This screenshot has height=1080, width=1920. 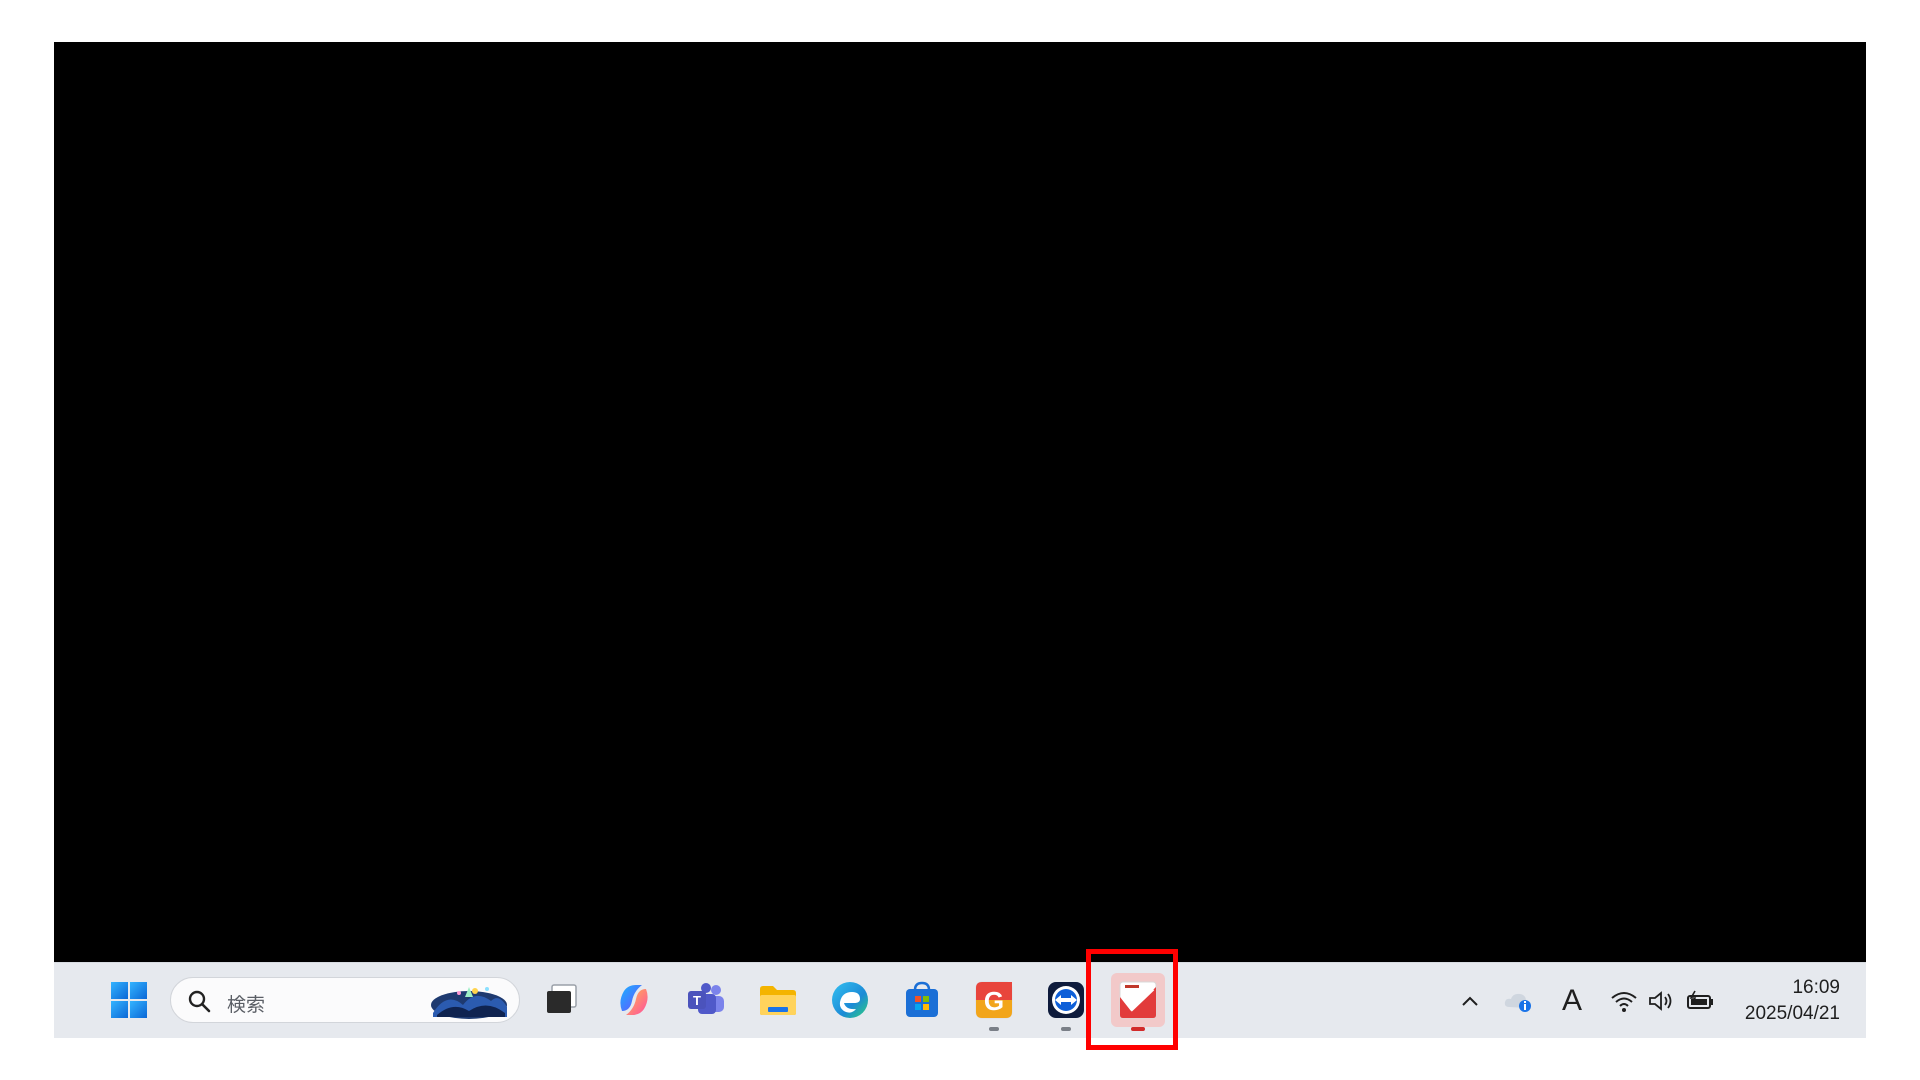 I want to click on g-app-icon: G, so click(x=994, y=1000).